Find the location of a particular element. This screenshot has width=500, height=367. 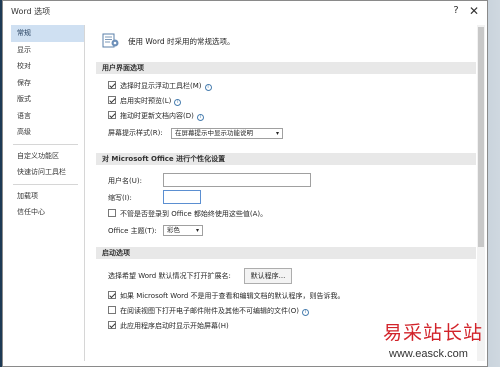

username-label: 用户名(U): is located at coordinates (125, 181).